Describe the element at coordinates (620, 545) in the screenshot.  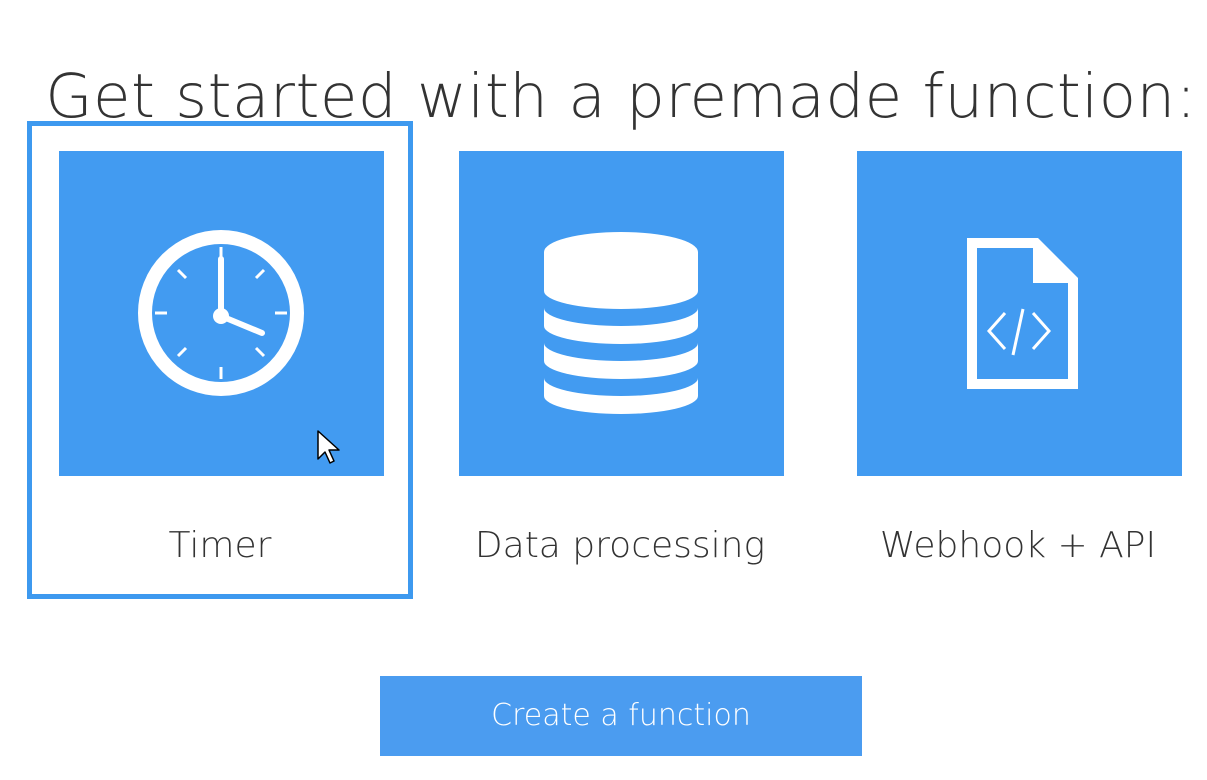
I see `template-label-data-processing: Data processing` at that location.